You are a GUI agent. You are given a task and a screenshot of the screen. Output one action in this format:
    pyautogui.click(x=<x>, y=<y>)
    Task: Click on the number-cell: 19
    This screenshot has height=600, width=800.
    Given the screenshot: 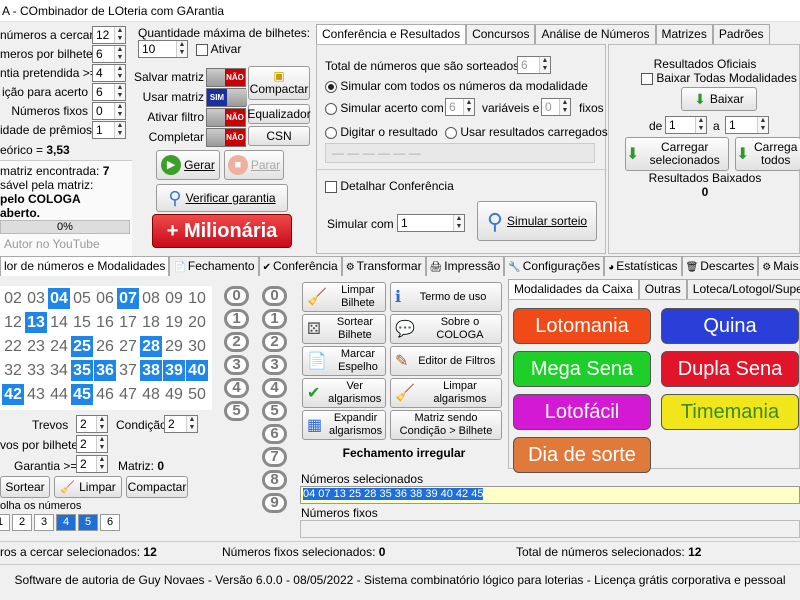 What is the action you would take?
    pyautogui.click(x=174, y=322)
    